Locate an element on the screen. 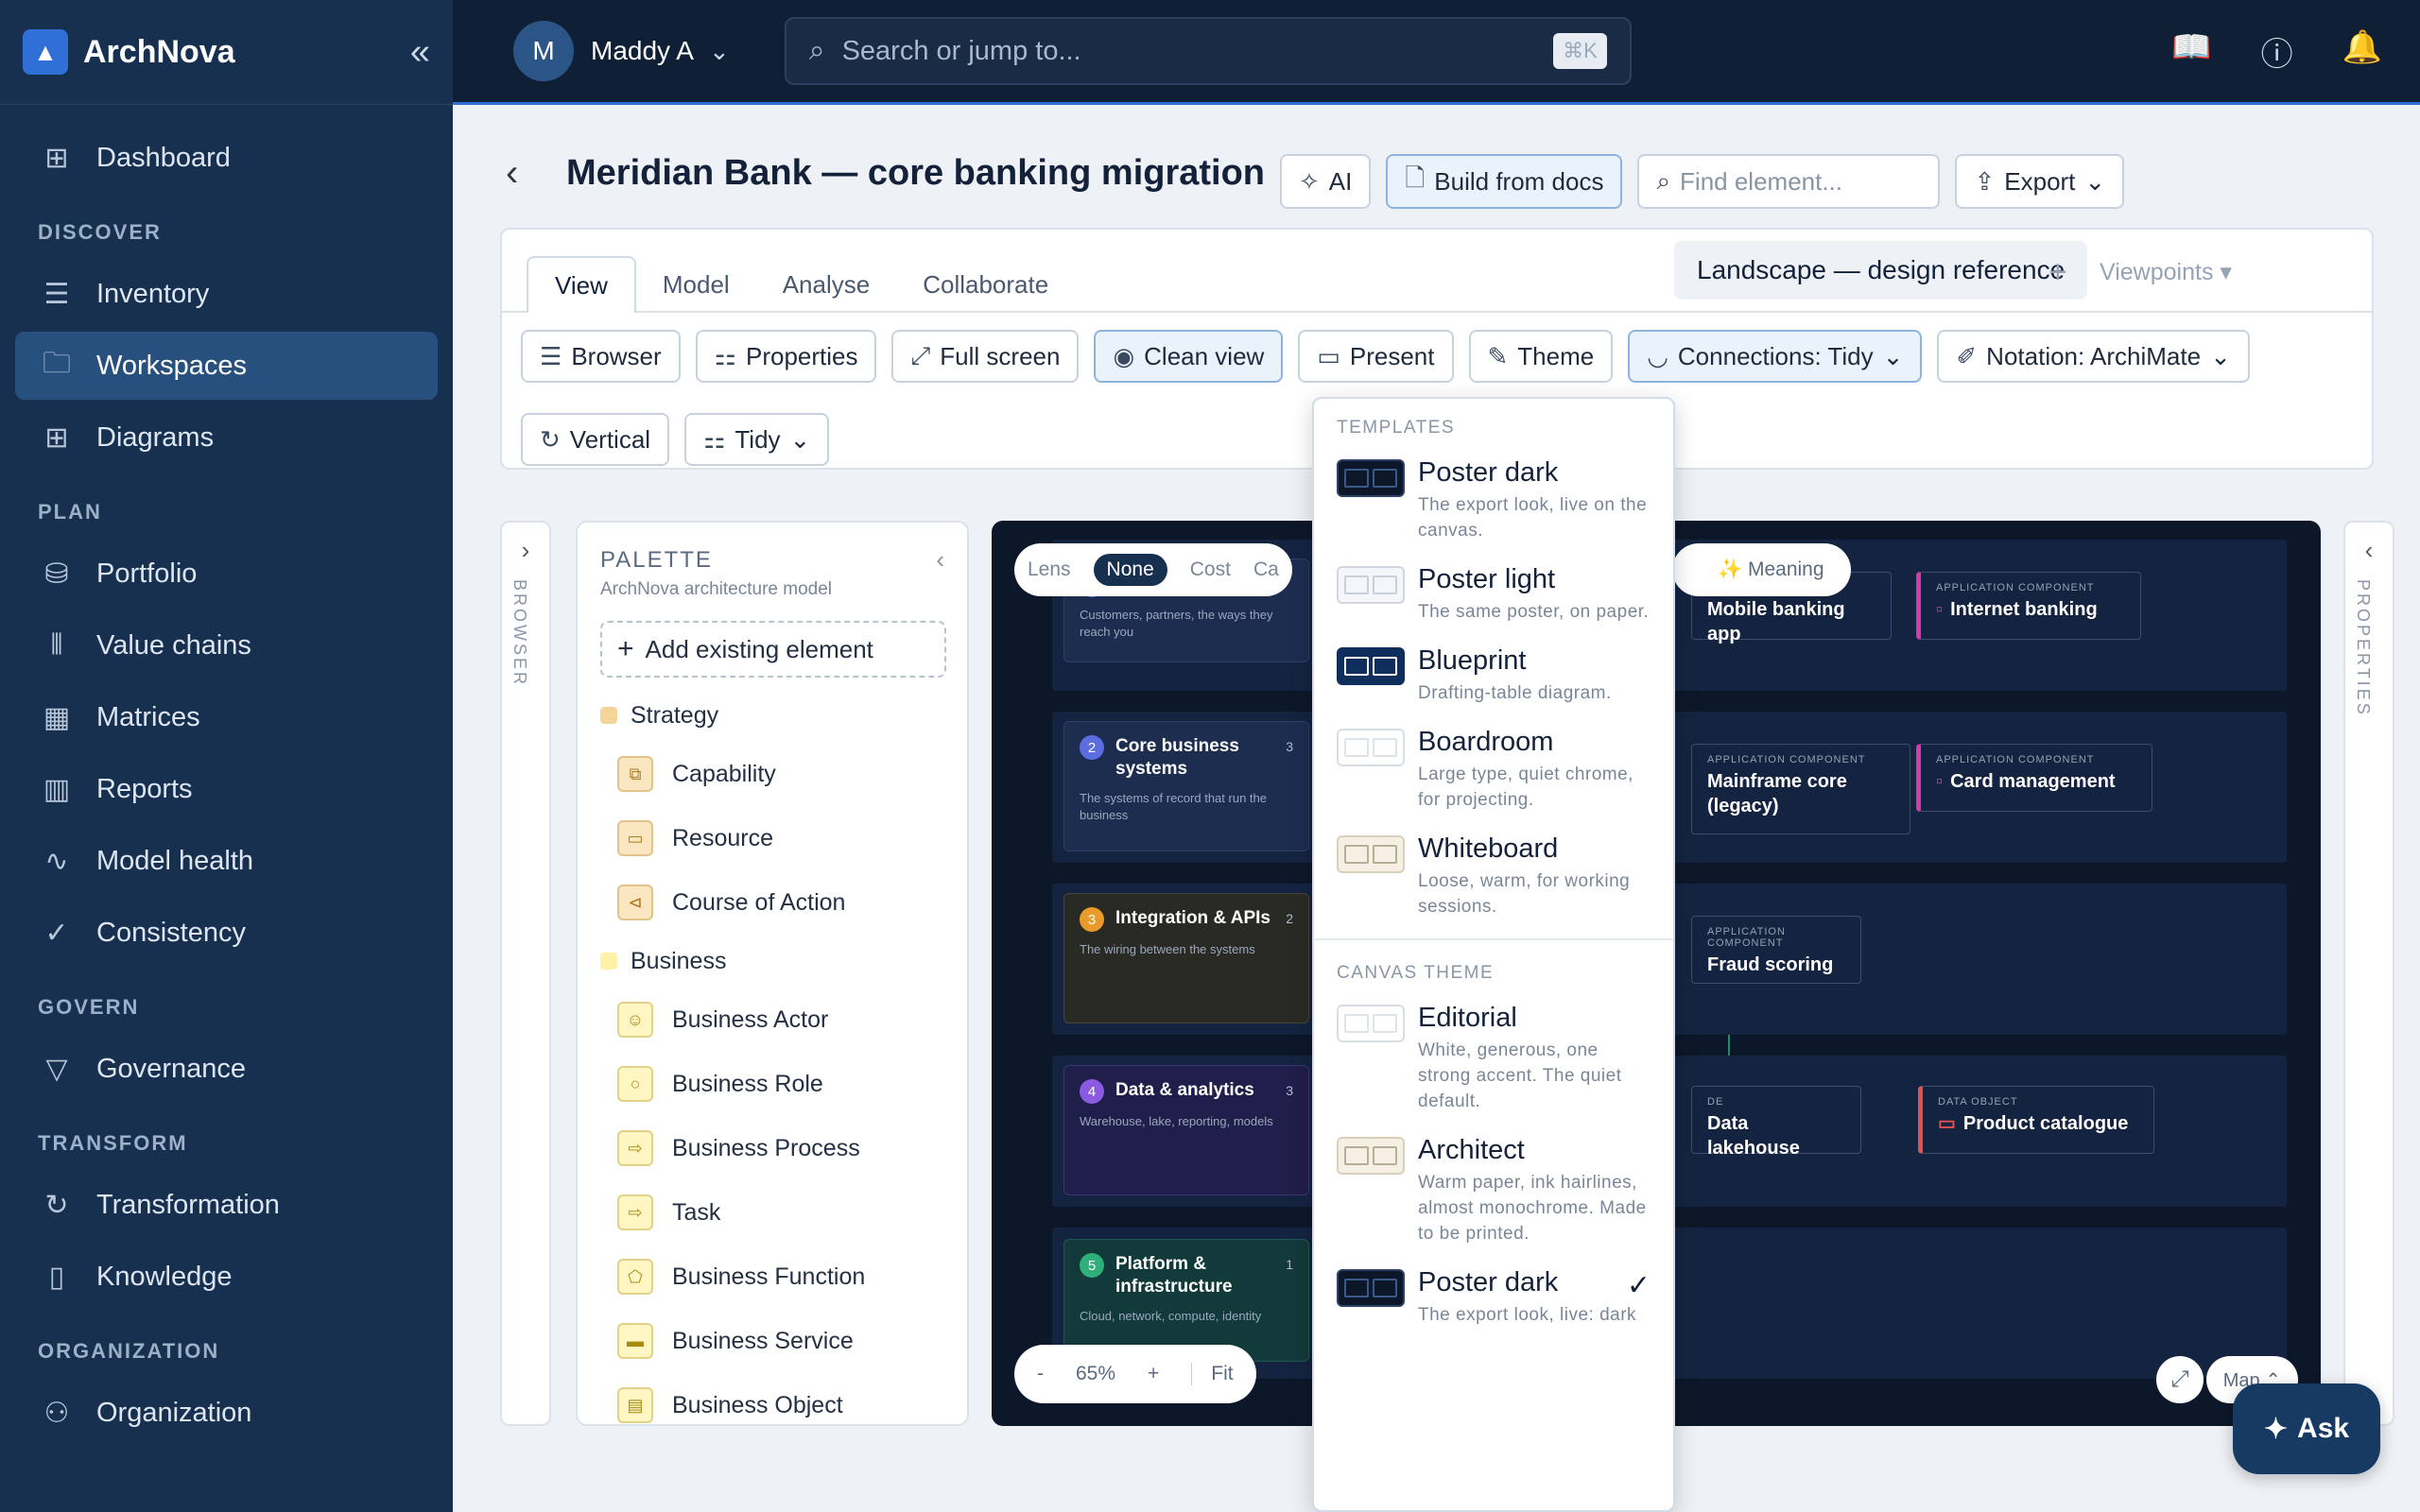 This screenshot has height=1512, width=2420. sparkle-icon: ✧ is located at coordinates (1309, 181).